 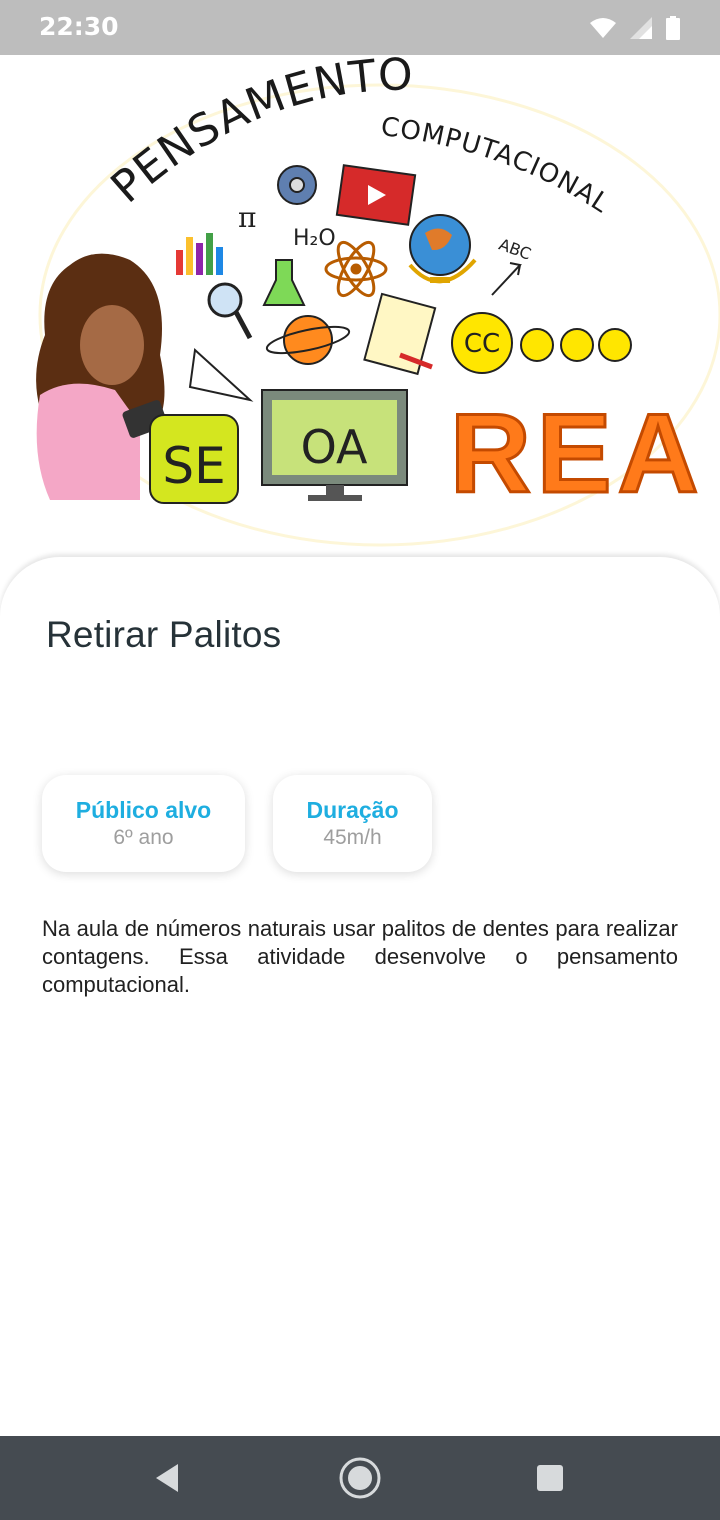 I want to click on pi-symbol: π, so click(x=247, y=217).